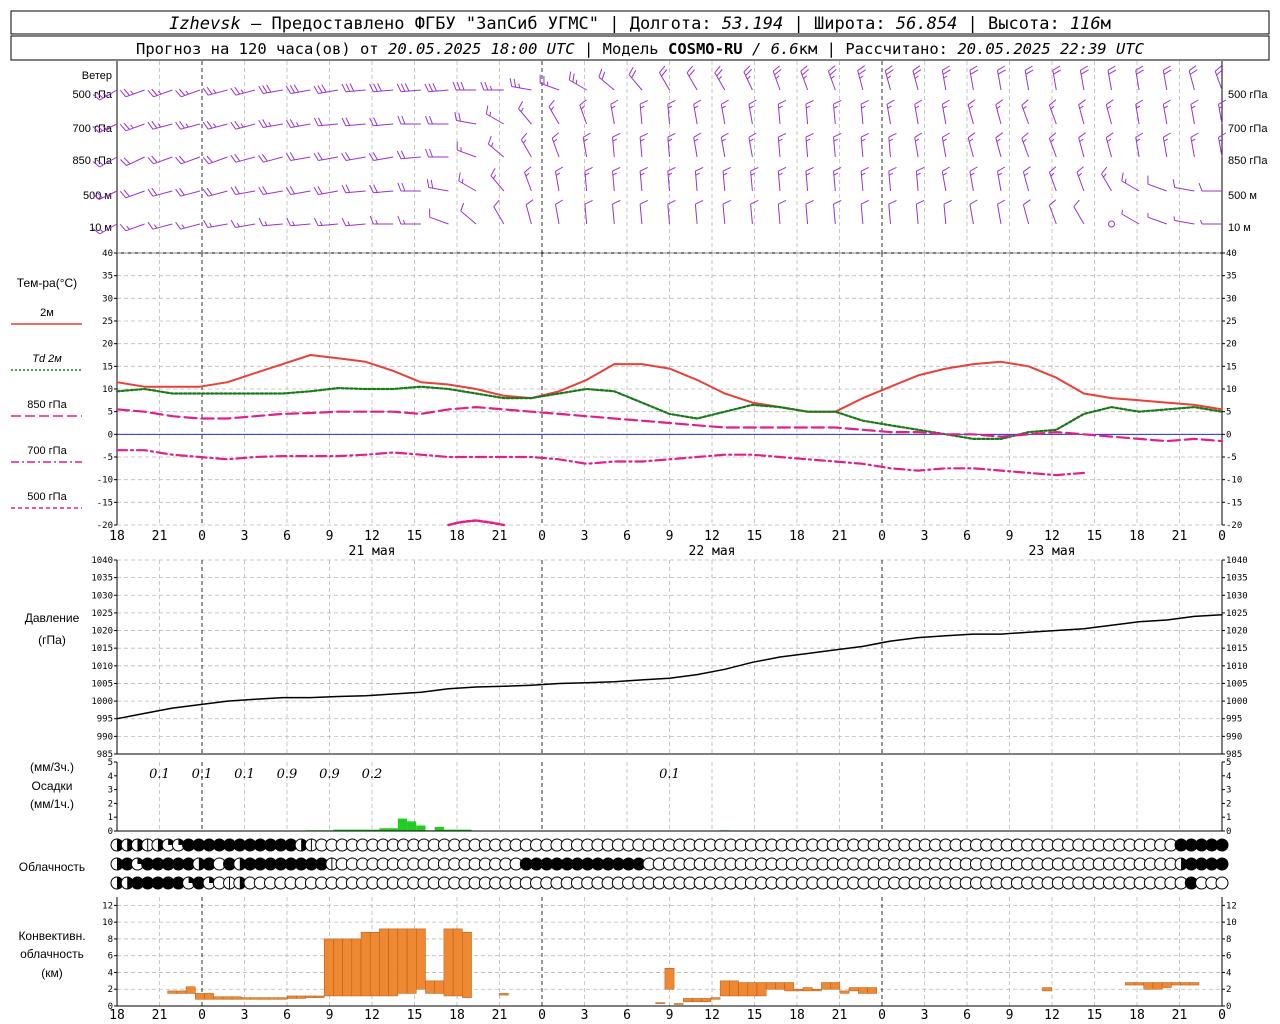  What do you see at coordinates (1237, 561) in the screenshot?
I see `press-tick-right: 1040` at bounding box center [1237, 561].